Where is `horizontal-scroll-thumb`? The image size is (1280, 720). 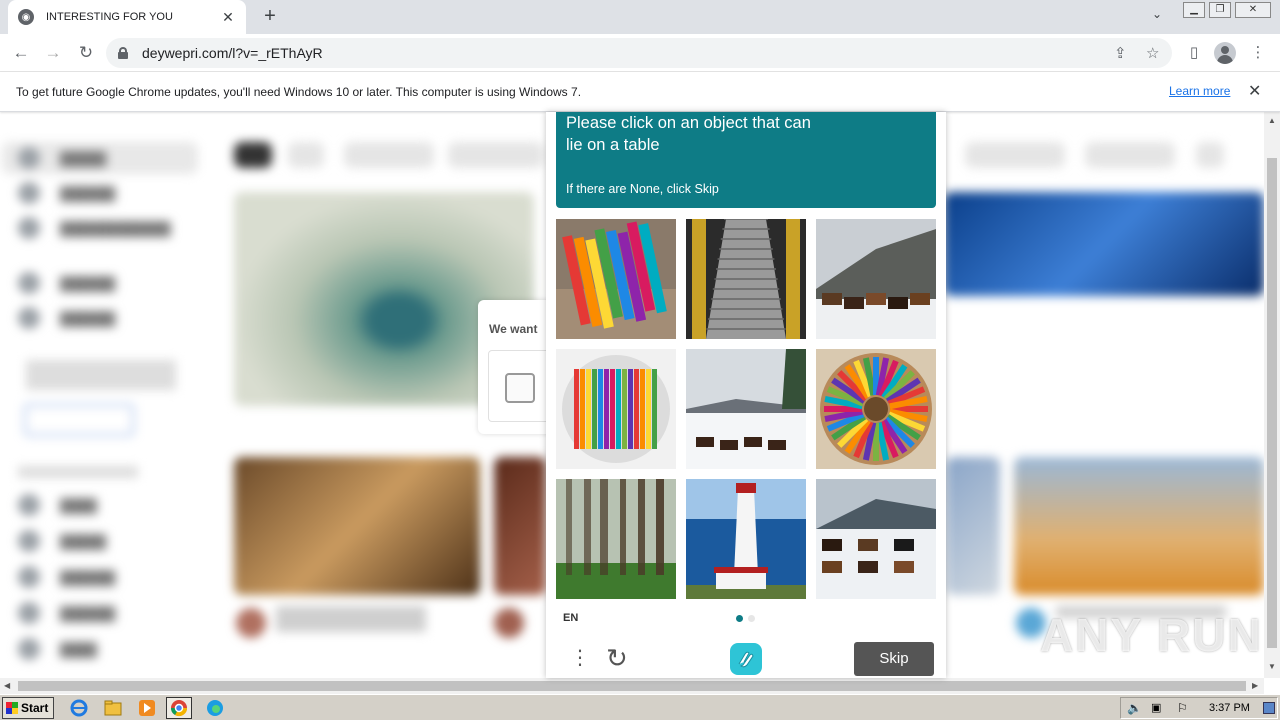
horizontal-scroll-thumb is located at coordinates (632, 686).